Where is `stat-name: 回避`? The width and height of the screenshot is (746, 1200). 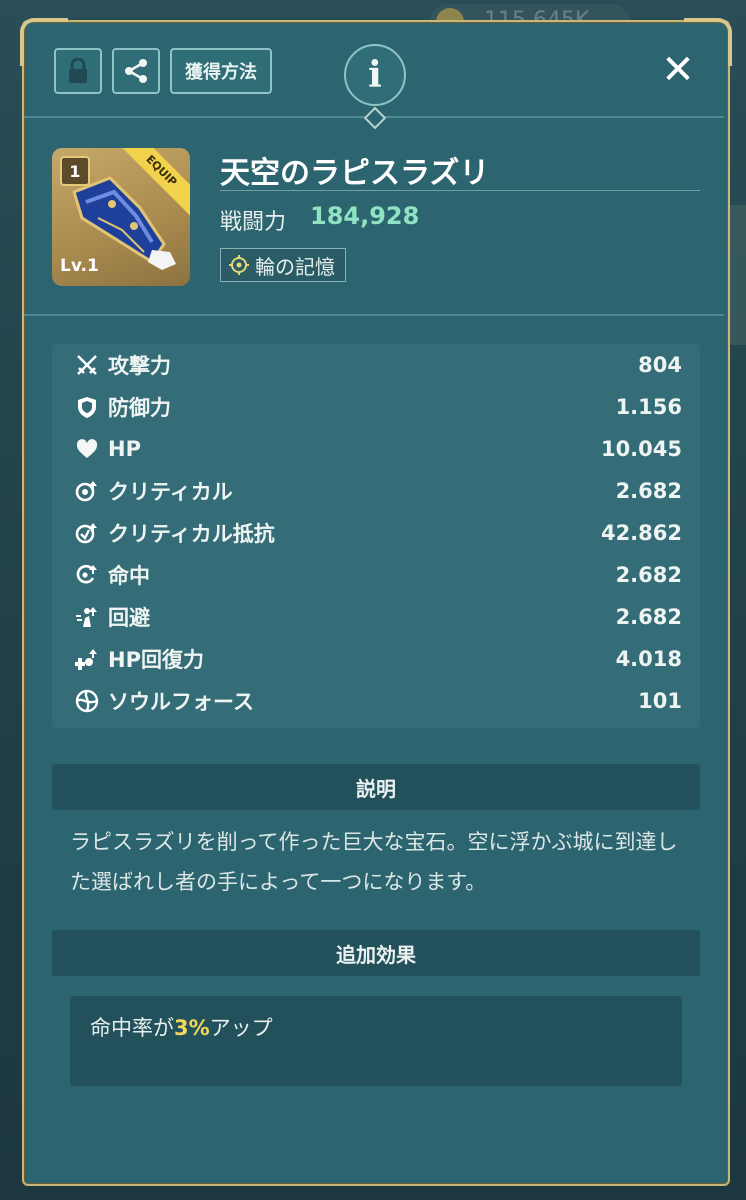 stat-name: 回避 is located at coordinates (129, 618).